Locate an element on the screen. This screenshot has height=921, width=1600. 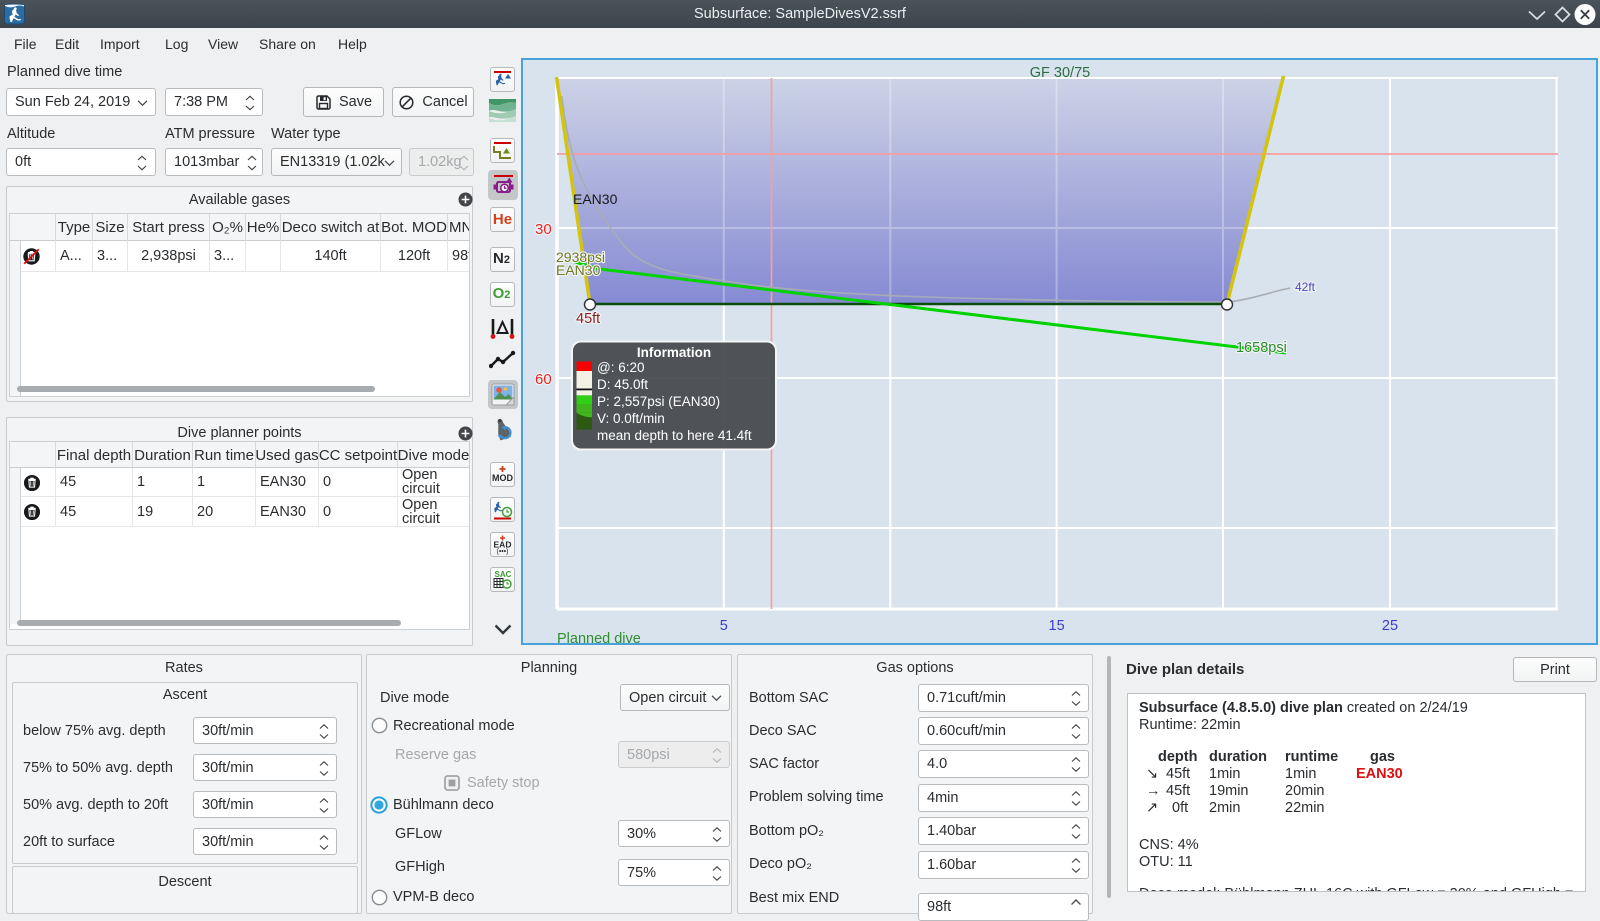
svg-text: Information is located at coordinates (674, 352).